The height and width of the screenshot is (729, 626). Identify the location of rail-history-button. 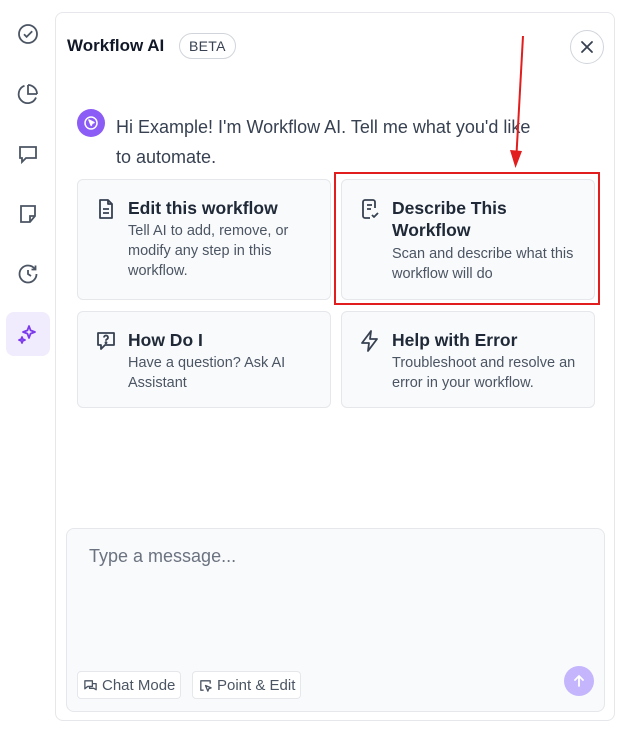
(28, 274).